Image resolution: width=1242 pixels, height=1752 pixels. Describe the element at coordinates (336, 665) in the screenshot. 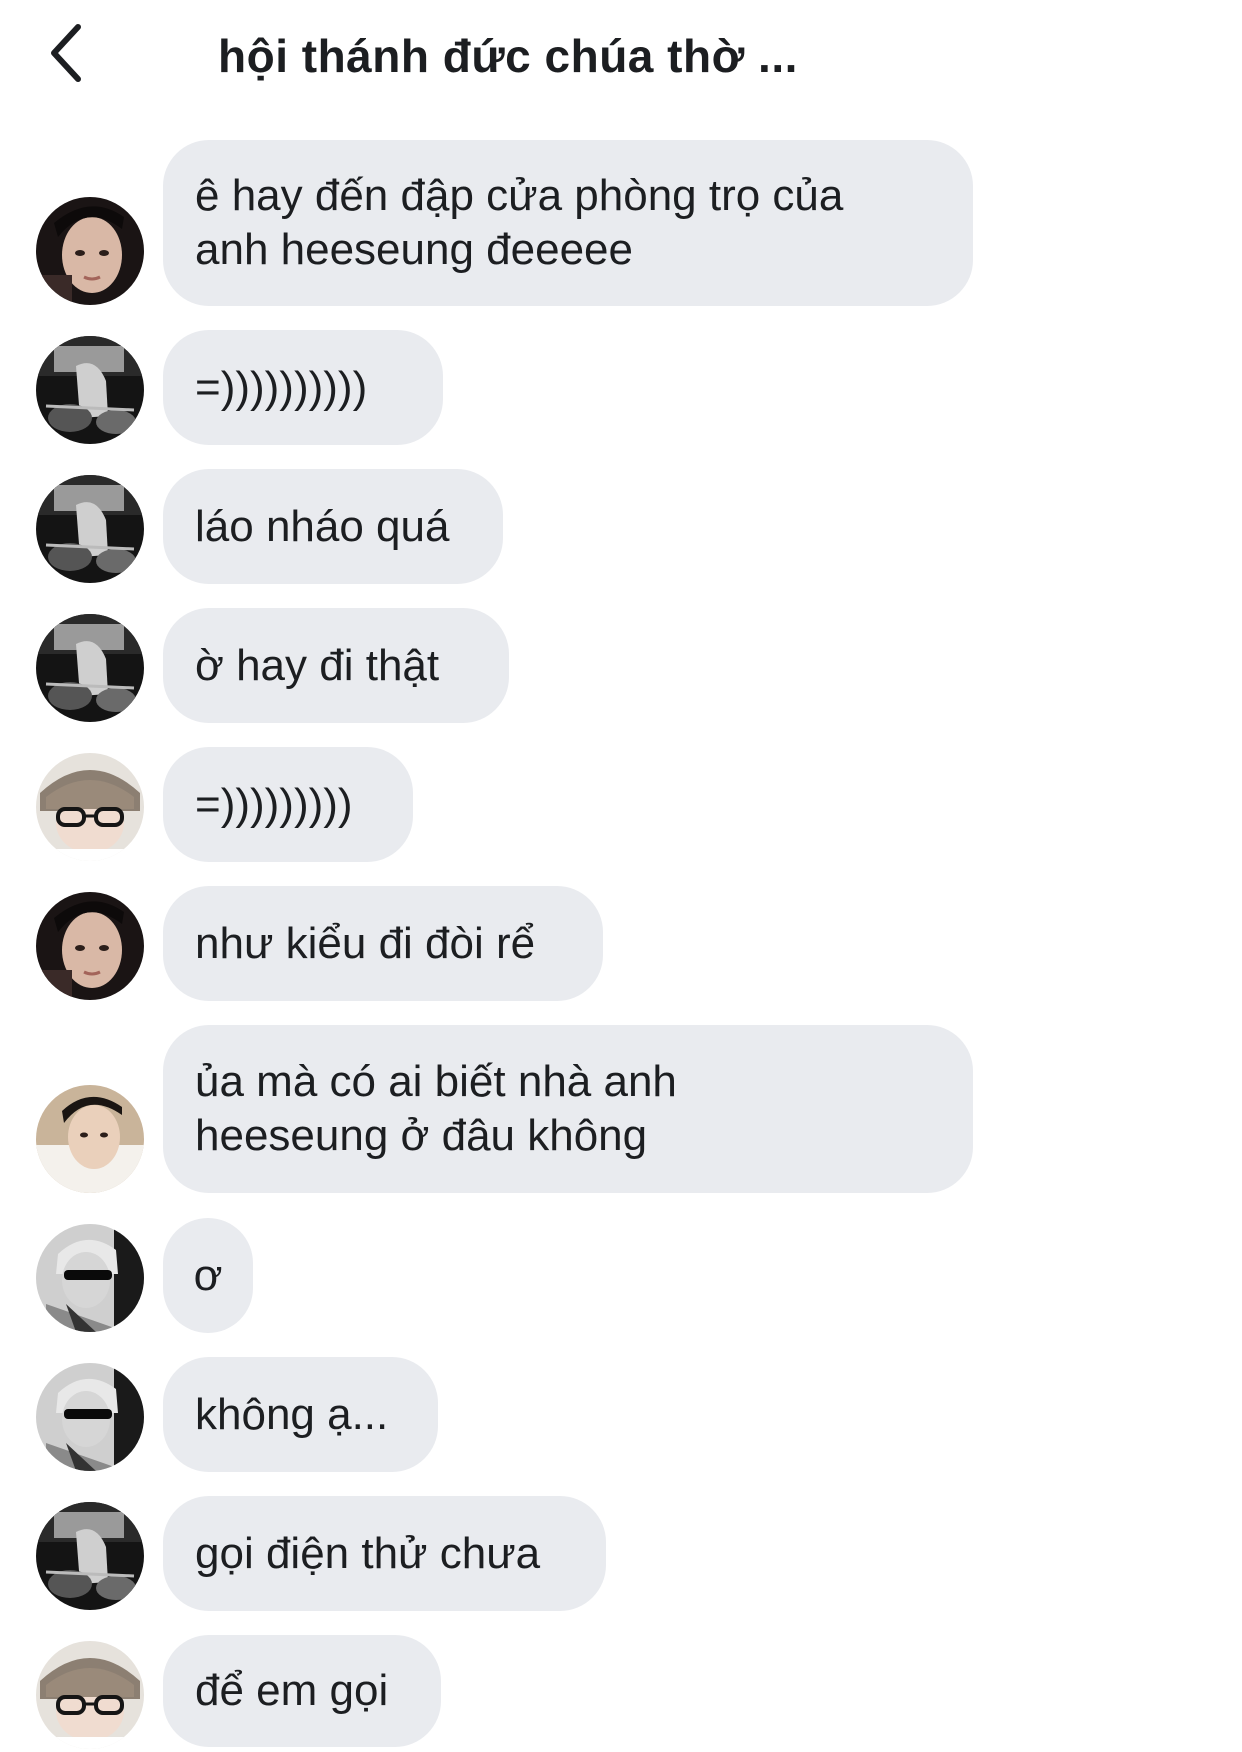

I see `message-bubble: ờ hay đi thật` at that location.